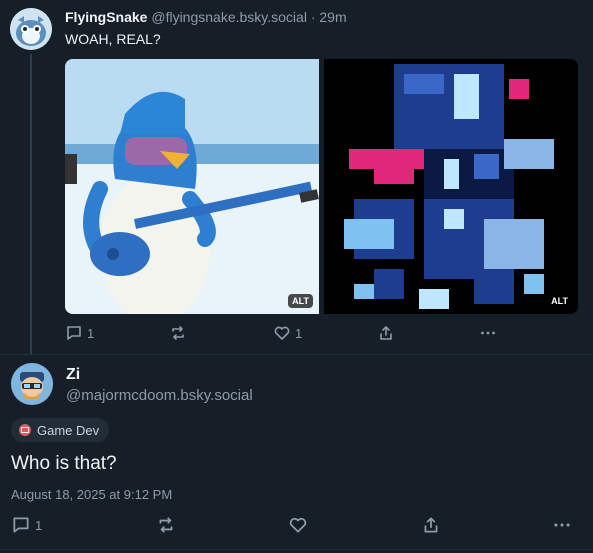  I want to click on label-text: Game Dev, so click(68, 430).